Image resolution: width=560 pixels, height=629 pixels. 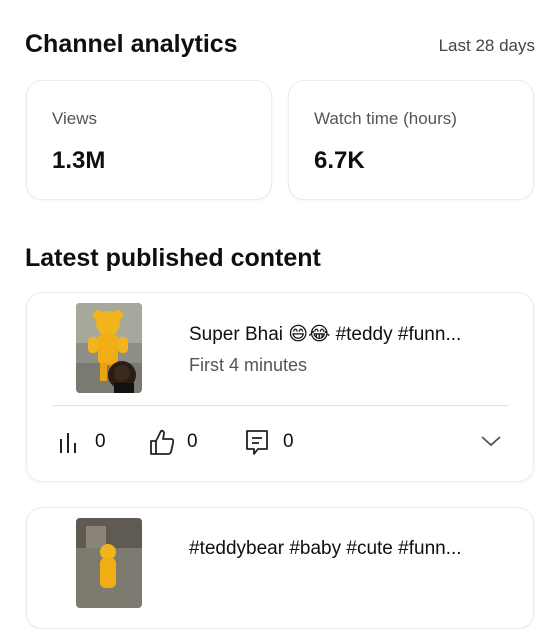 I want to click on views-metric: 0, so click(x=81, y=442).